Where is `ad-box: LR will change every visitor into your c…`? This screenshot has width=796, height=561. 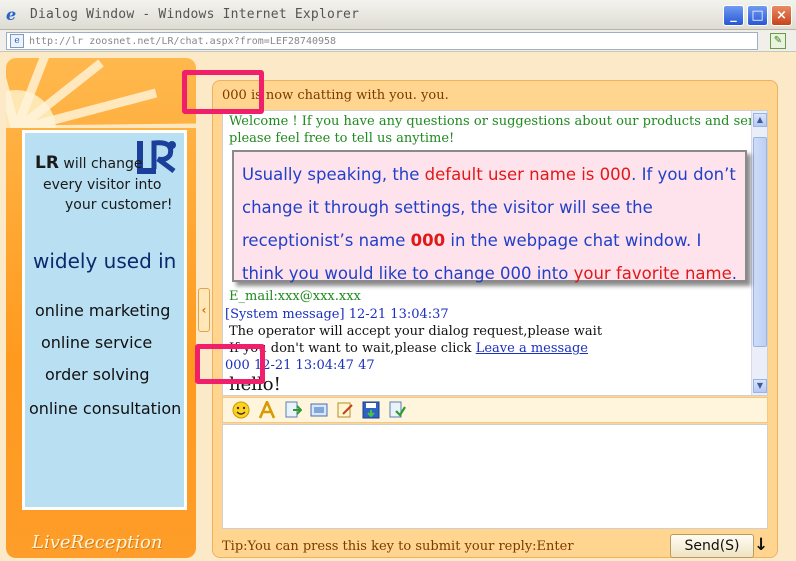
ad-box: LR will change every visitor into your c… is located at coordinates (104, 320).